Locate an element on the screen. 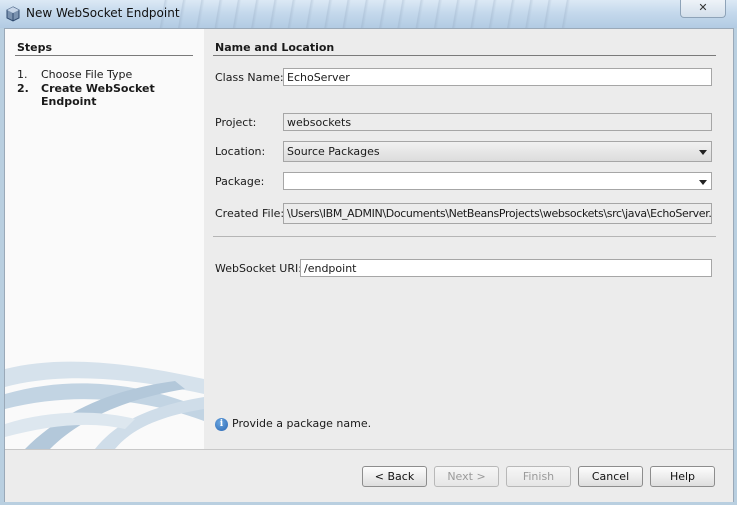  status-message-text: Provide a package name. is located at coordinates (302, 423).